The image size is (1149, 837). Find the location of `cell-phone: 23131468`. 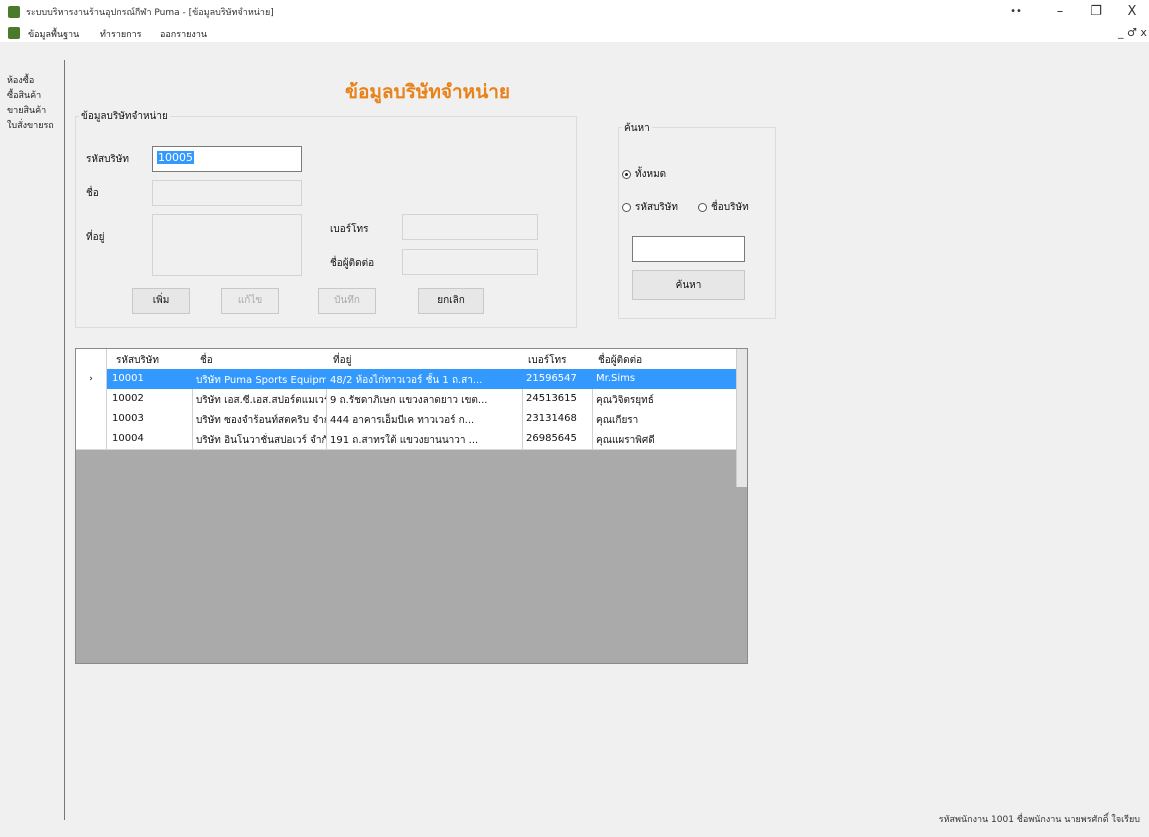

cell-phone: 23131468 is located at coordinates (551, 418).